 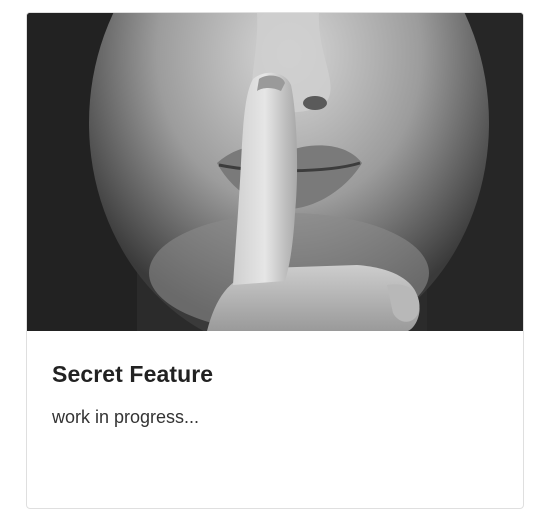 What do you see at coordinates (133, 374) in the screenshot?
I see `card-title: Secret Feature` at bounding box center [133, 374].